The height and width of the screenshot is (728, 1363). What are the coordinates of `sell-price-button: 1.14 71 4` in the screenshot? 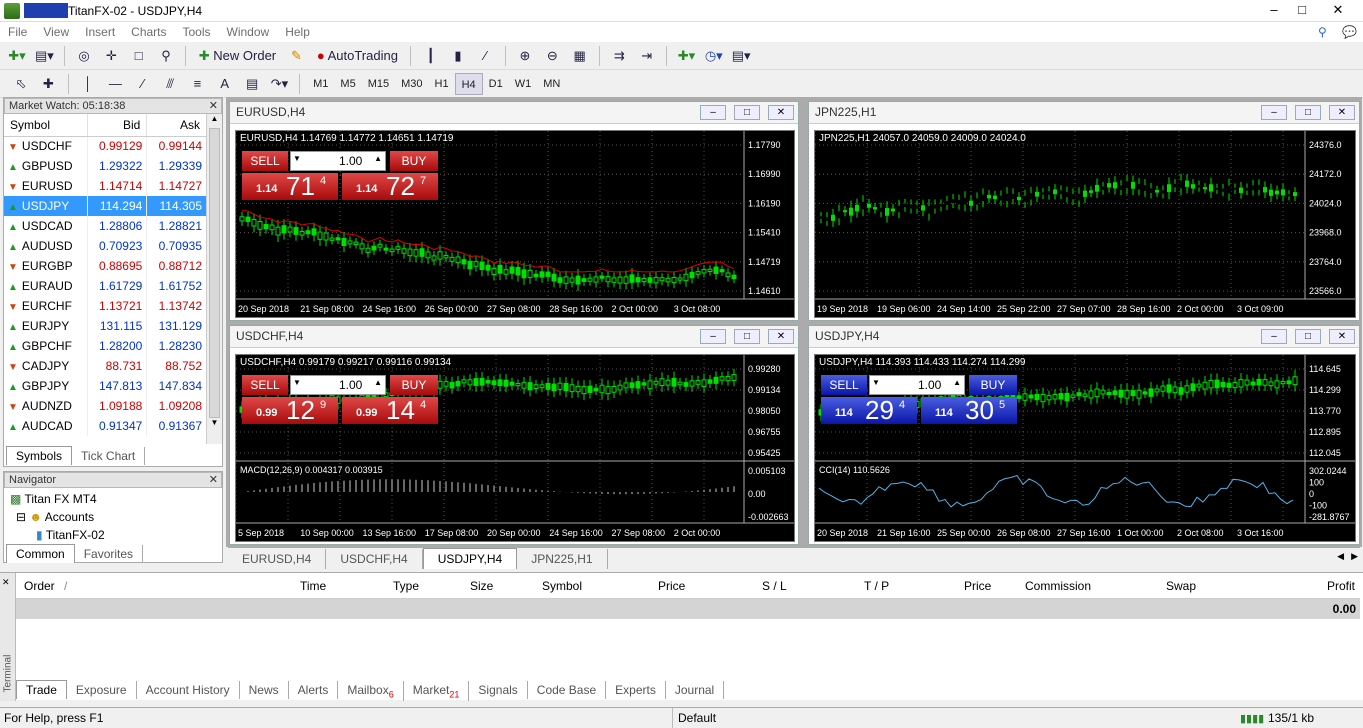 It's located at (290, 186).